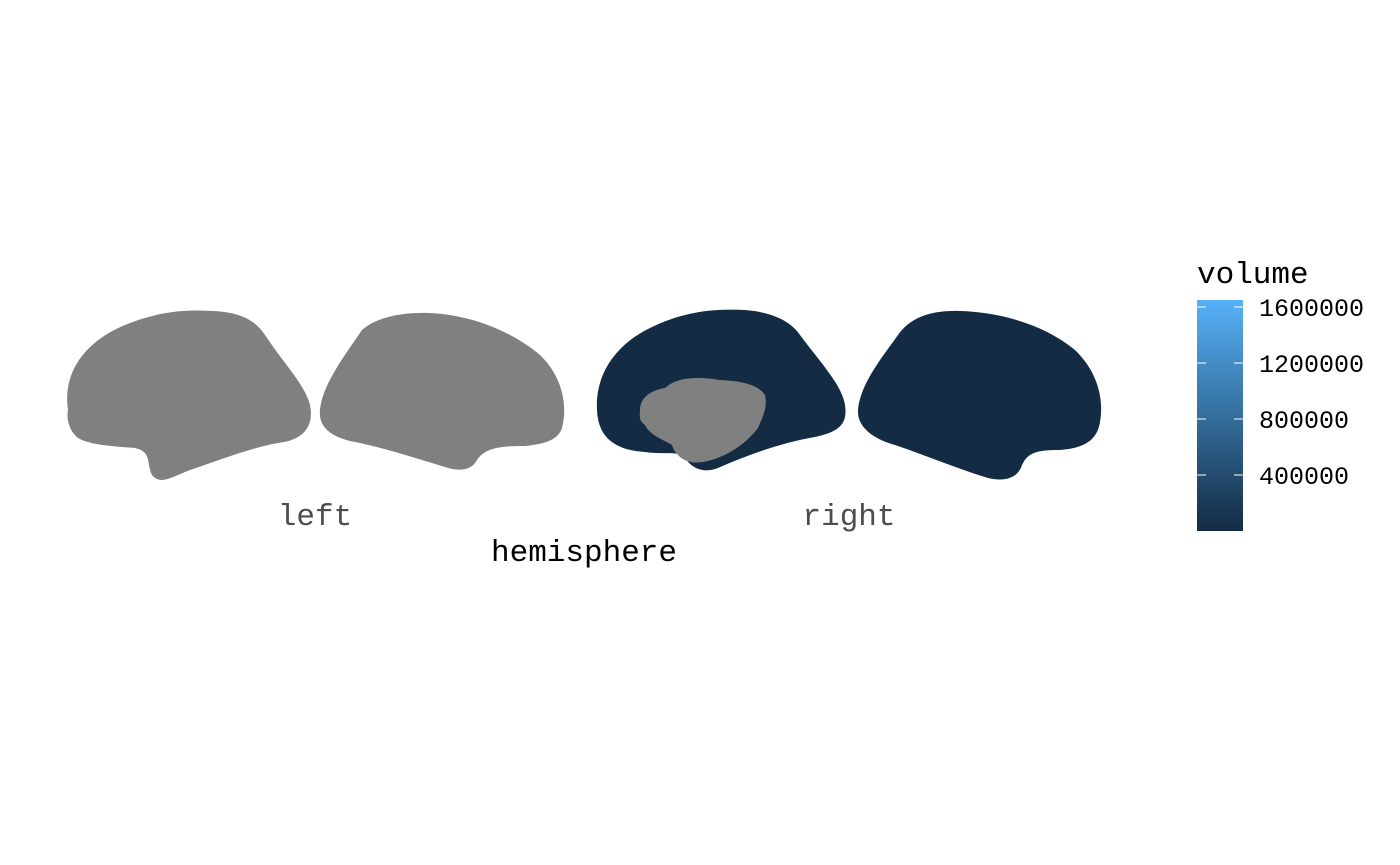 Image resolution: width=1400 pixels, height=865 pixels. What do you see at coordinates (1311, 309) in the screenshot?
I see `legend-label: 1600000` at bounding box center [1311, 309].